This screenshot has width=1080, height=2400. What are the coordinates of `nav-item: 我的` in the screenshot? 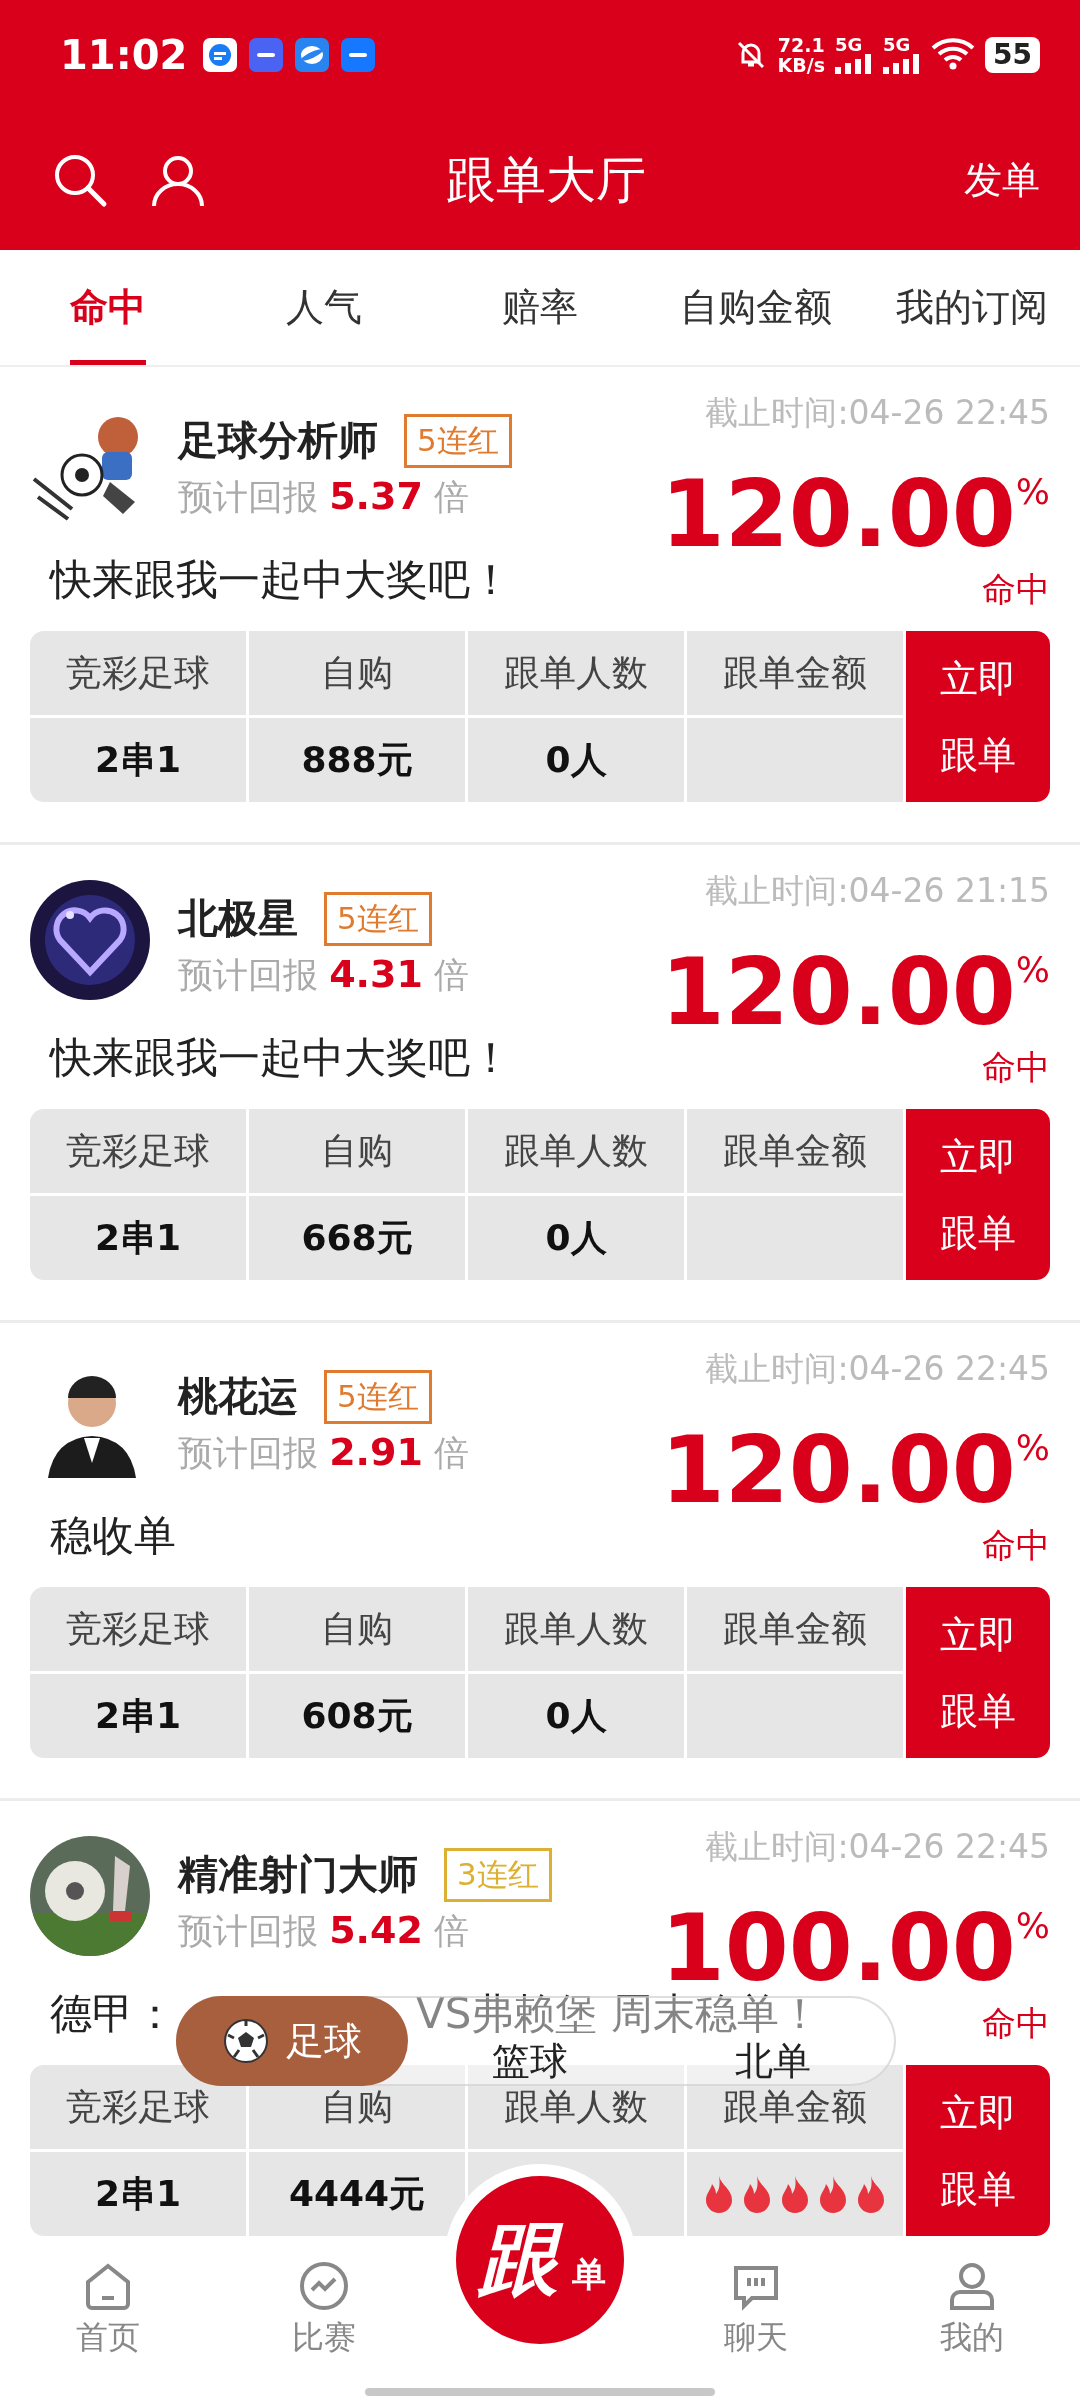 It's located at (972, 2310).